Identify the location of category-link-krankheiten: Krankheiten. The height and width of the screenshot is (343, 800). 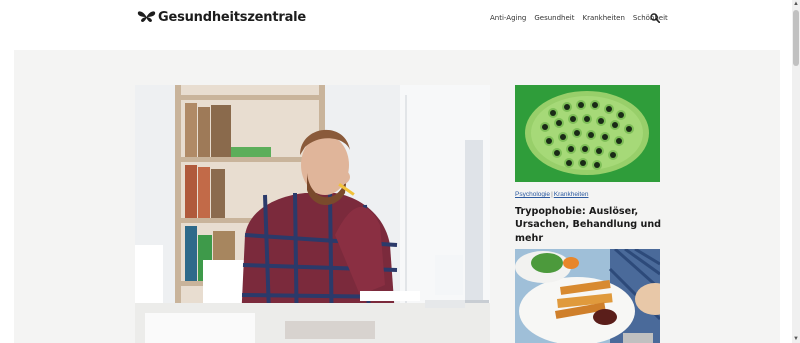
(571, 194).